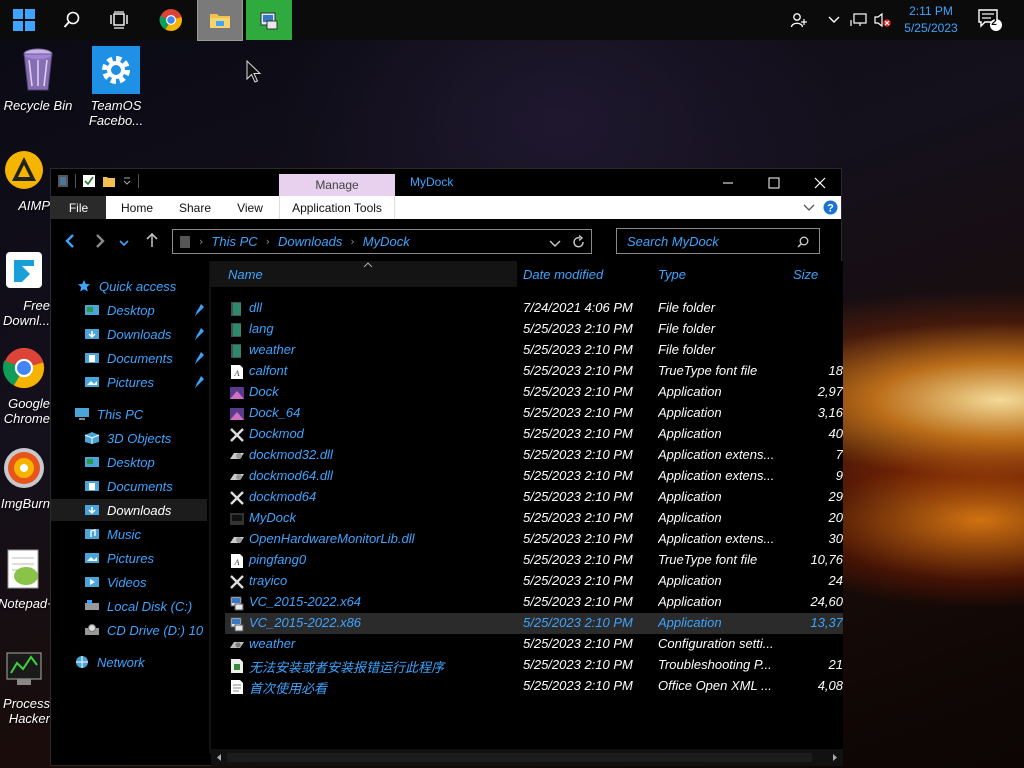 The width and height of the screenshot is (1024, 768). Describe the element at coordinates (708, 370) in the screenshot. I see `file-type: TrueType font file` at that location.